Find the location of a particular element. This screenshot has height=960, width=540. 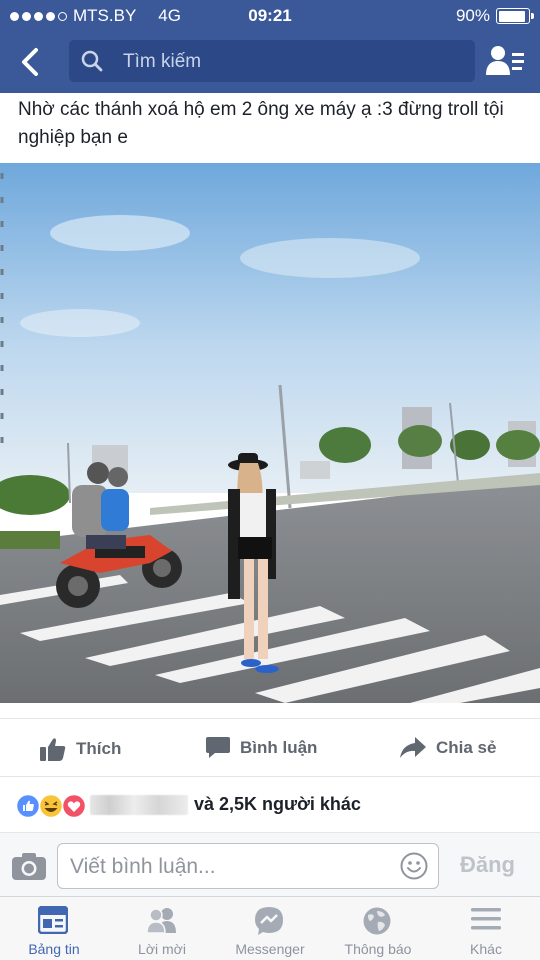

like-label: Thích is located at coordinates (99, 748).